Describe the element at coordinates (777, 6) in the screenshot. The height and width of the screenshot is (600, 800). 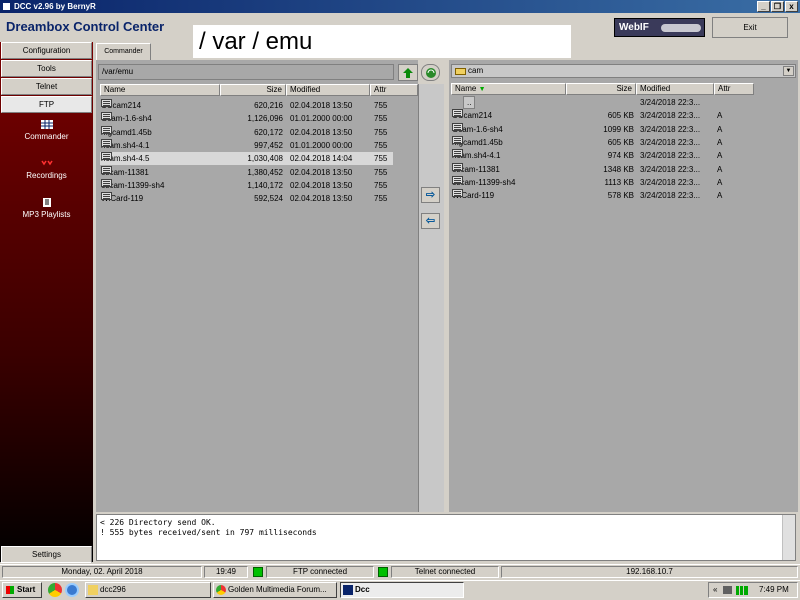
I see `restore-button: ❐` at that location.